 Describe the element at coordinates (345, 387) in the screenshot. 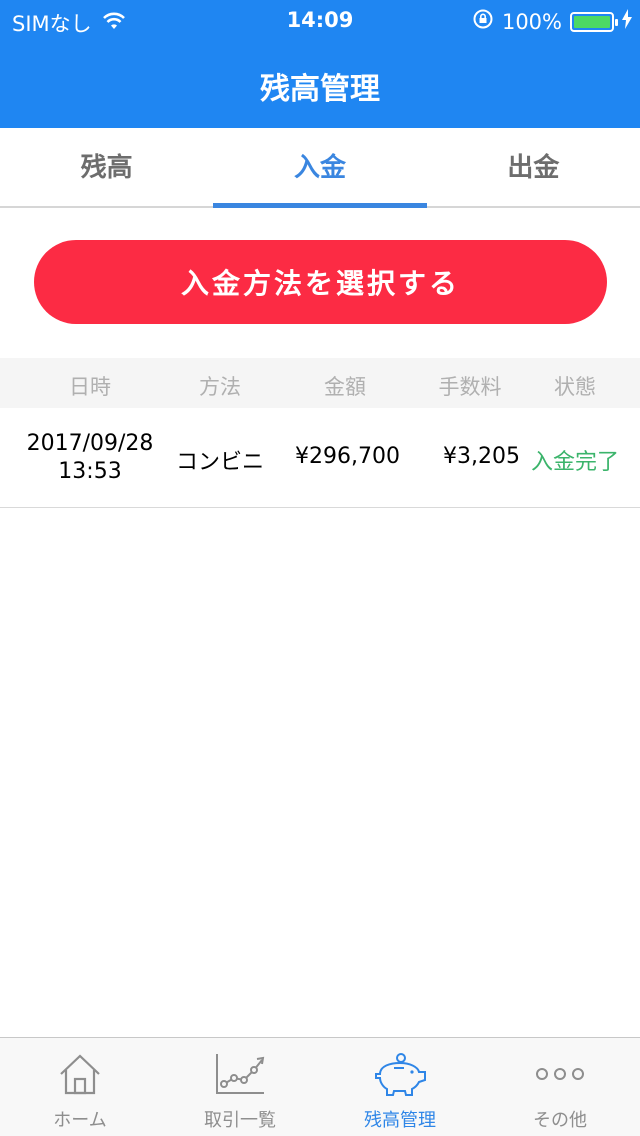

I see `column-header-amount: 金額` at that location.